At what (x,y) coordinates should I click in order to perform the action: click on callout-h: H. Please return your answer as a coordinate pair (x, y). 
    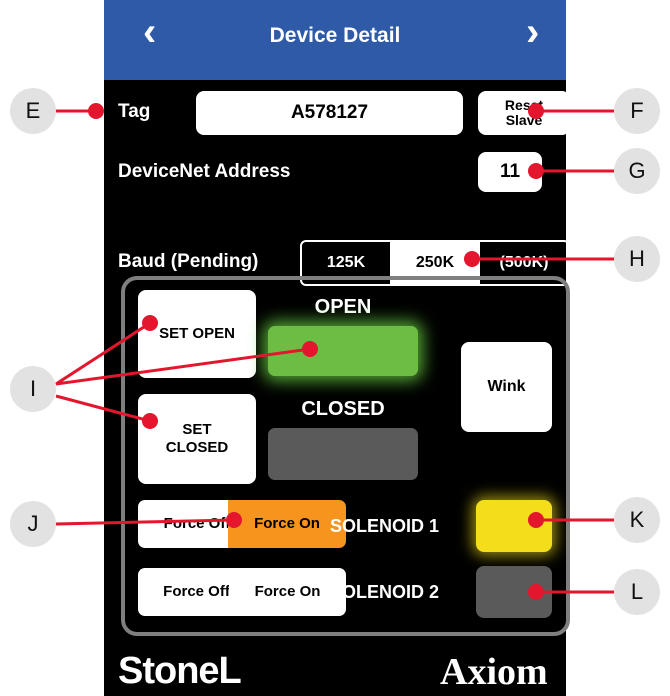
    Looking at the image, I should click on (637, 259).